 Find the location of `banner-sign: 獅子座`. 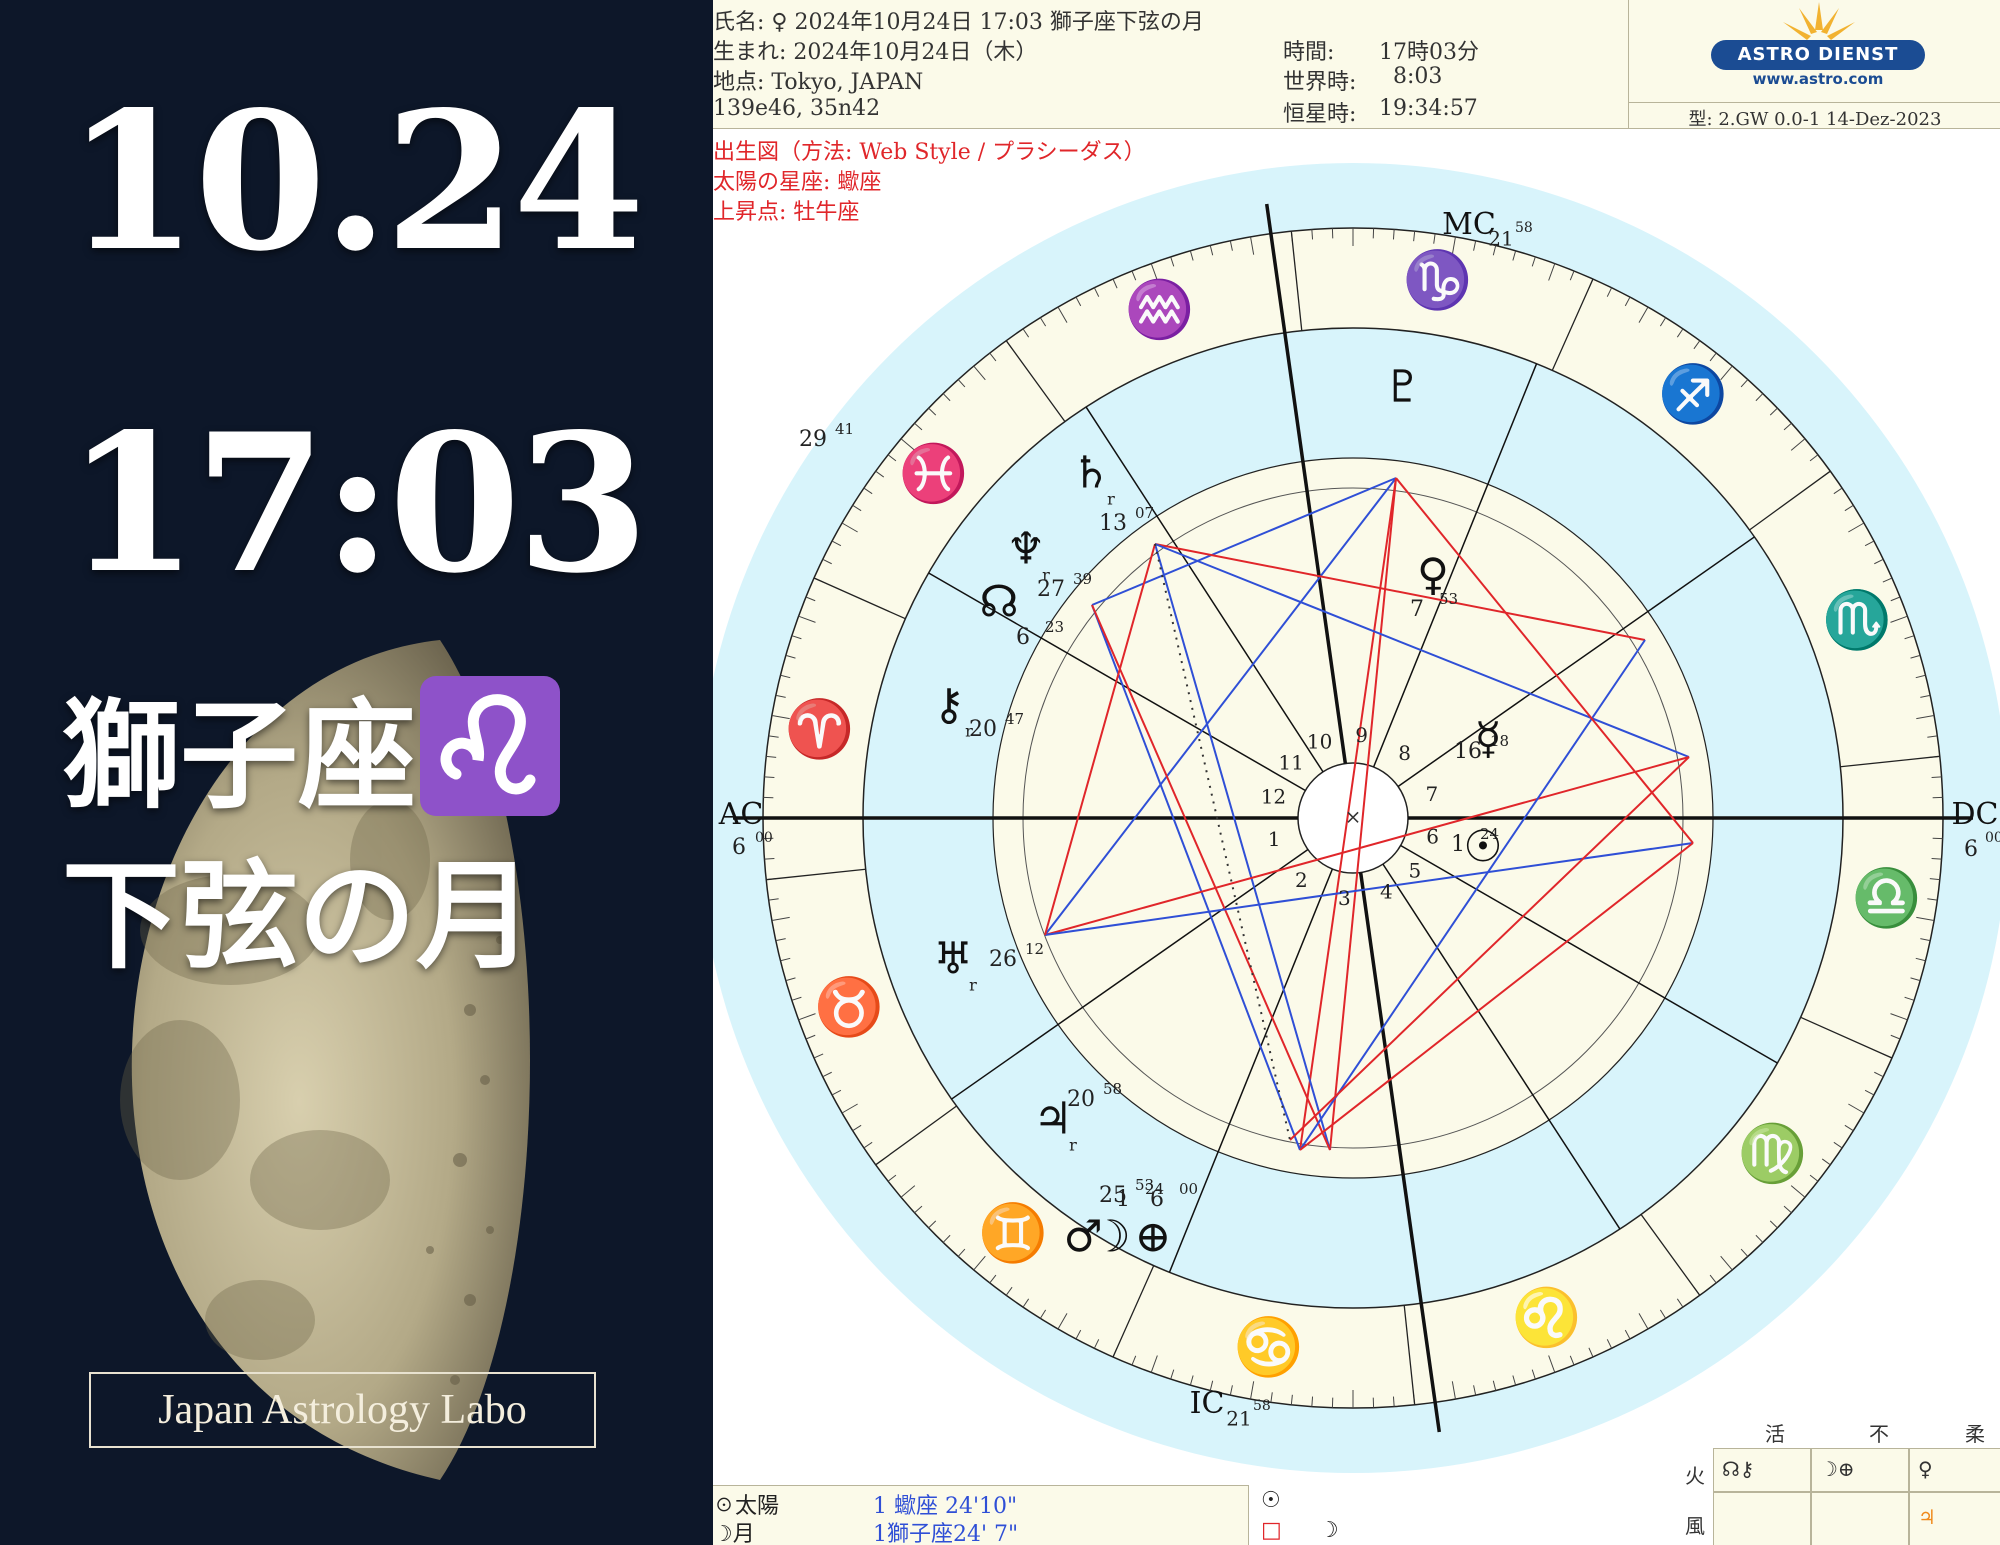

banner-sign: 獅子座 is located at coordinates (239, 755).